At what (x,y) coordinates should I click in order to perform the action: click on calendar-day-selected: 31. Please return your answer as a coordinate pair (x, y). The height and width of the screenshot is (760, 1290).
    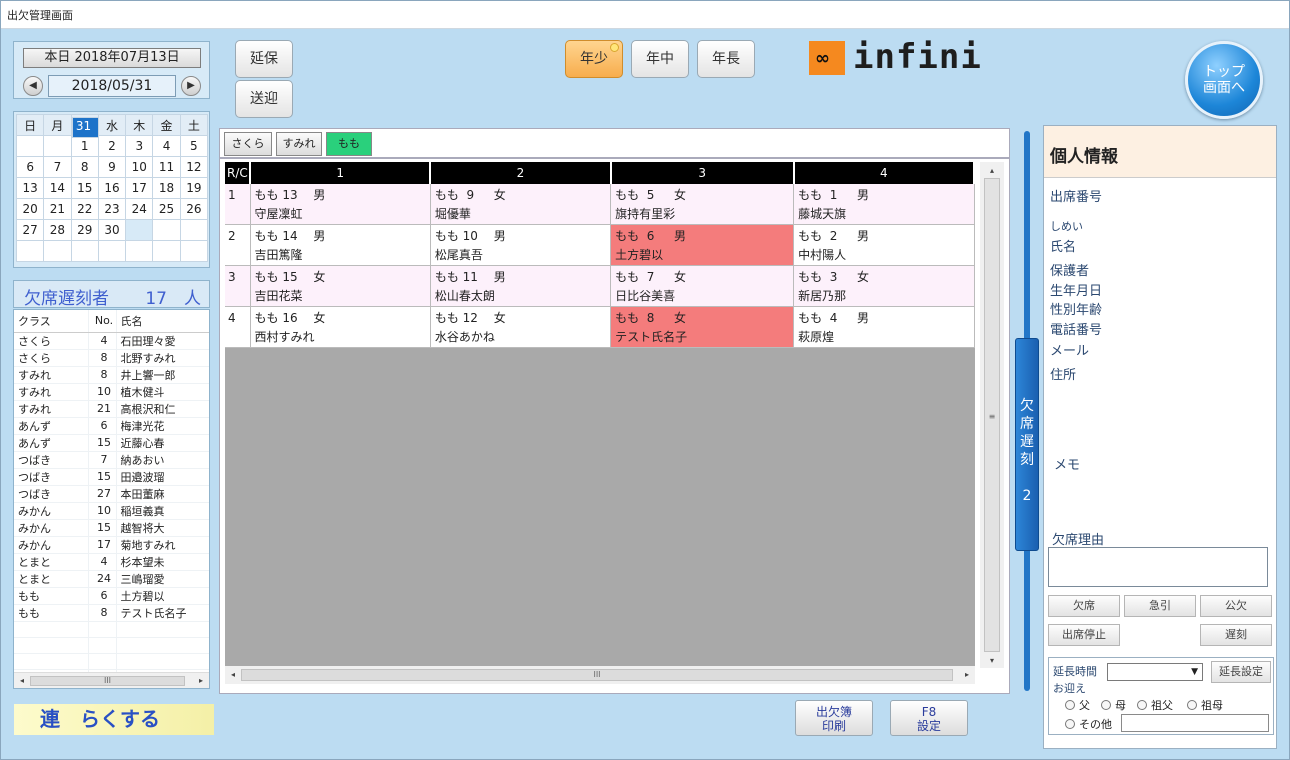
    Looking at the image, I should click on (85, 127).